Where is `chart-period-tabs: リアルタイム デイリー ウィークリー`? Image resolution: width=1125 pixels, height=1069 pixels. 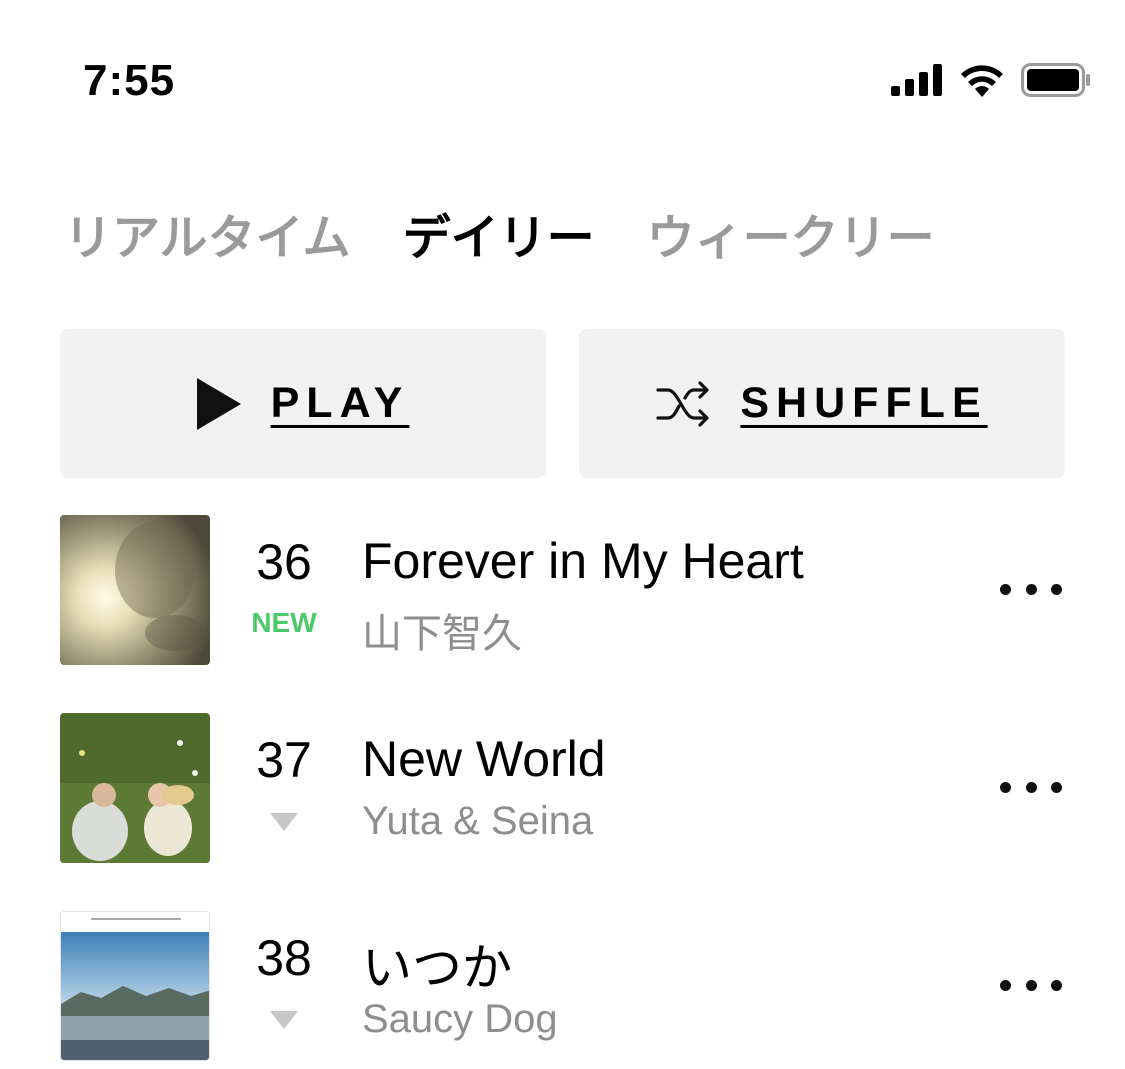
chart-period-tabs: リアルタイム デイリー ウィークリー is located at coordinates (499, 233).